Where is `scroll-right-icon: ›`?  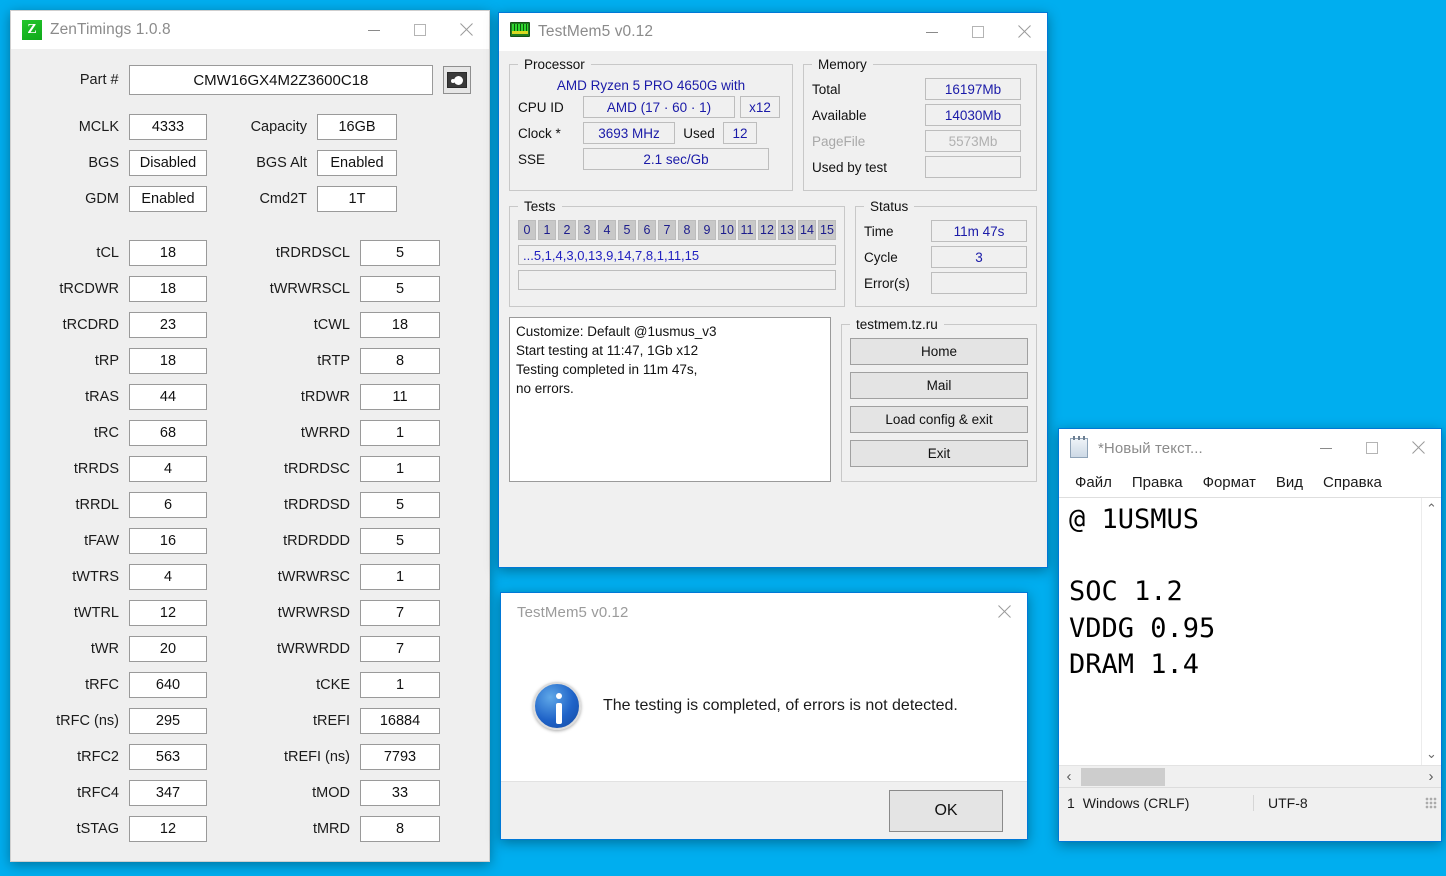 scroll-right-icon: › is located at coordinates (1431, 776).